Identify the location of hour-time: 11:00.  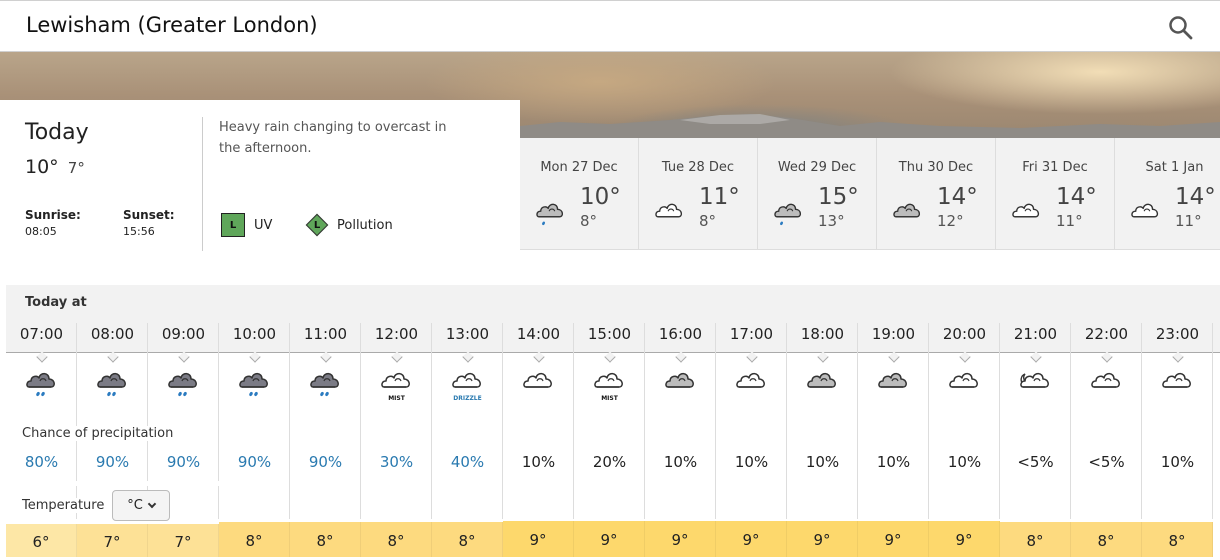
(325, 334).